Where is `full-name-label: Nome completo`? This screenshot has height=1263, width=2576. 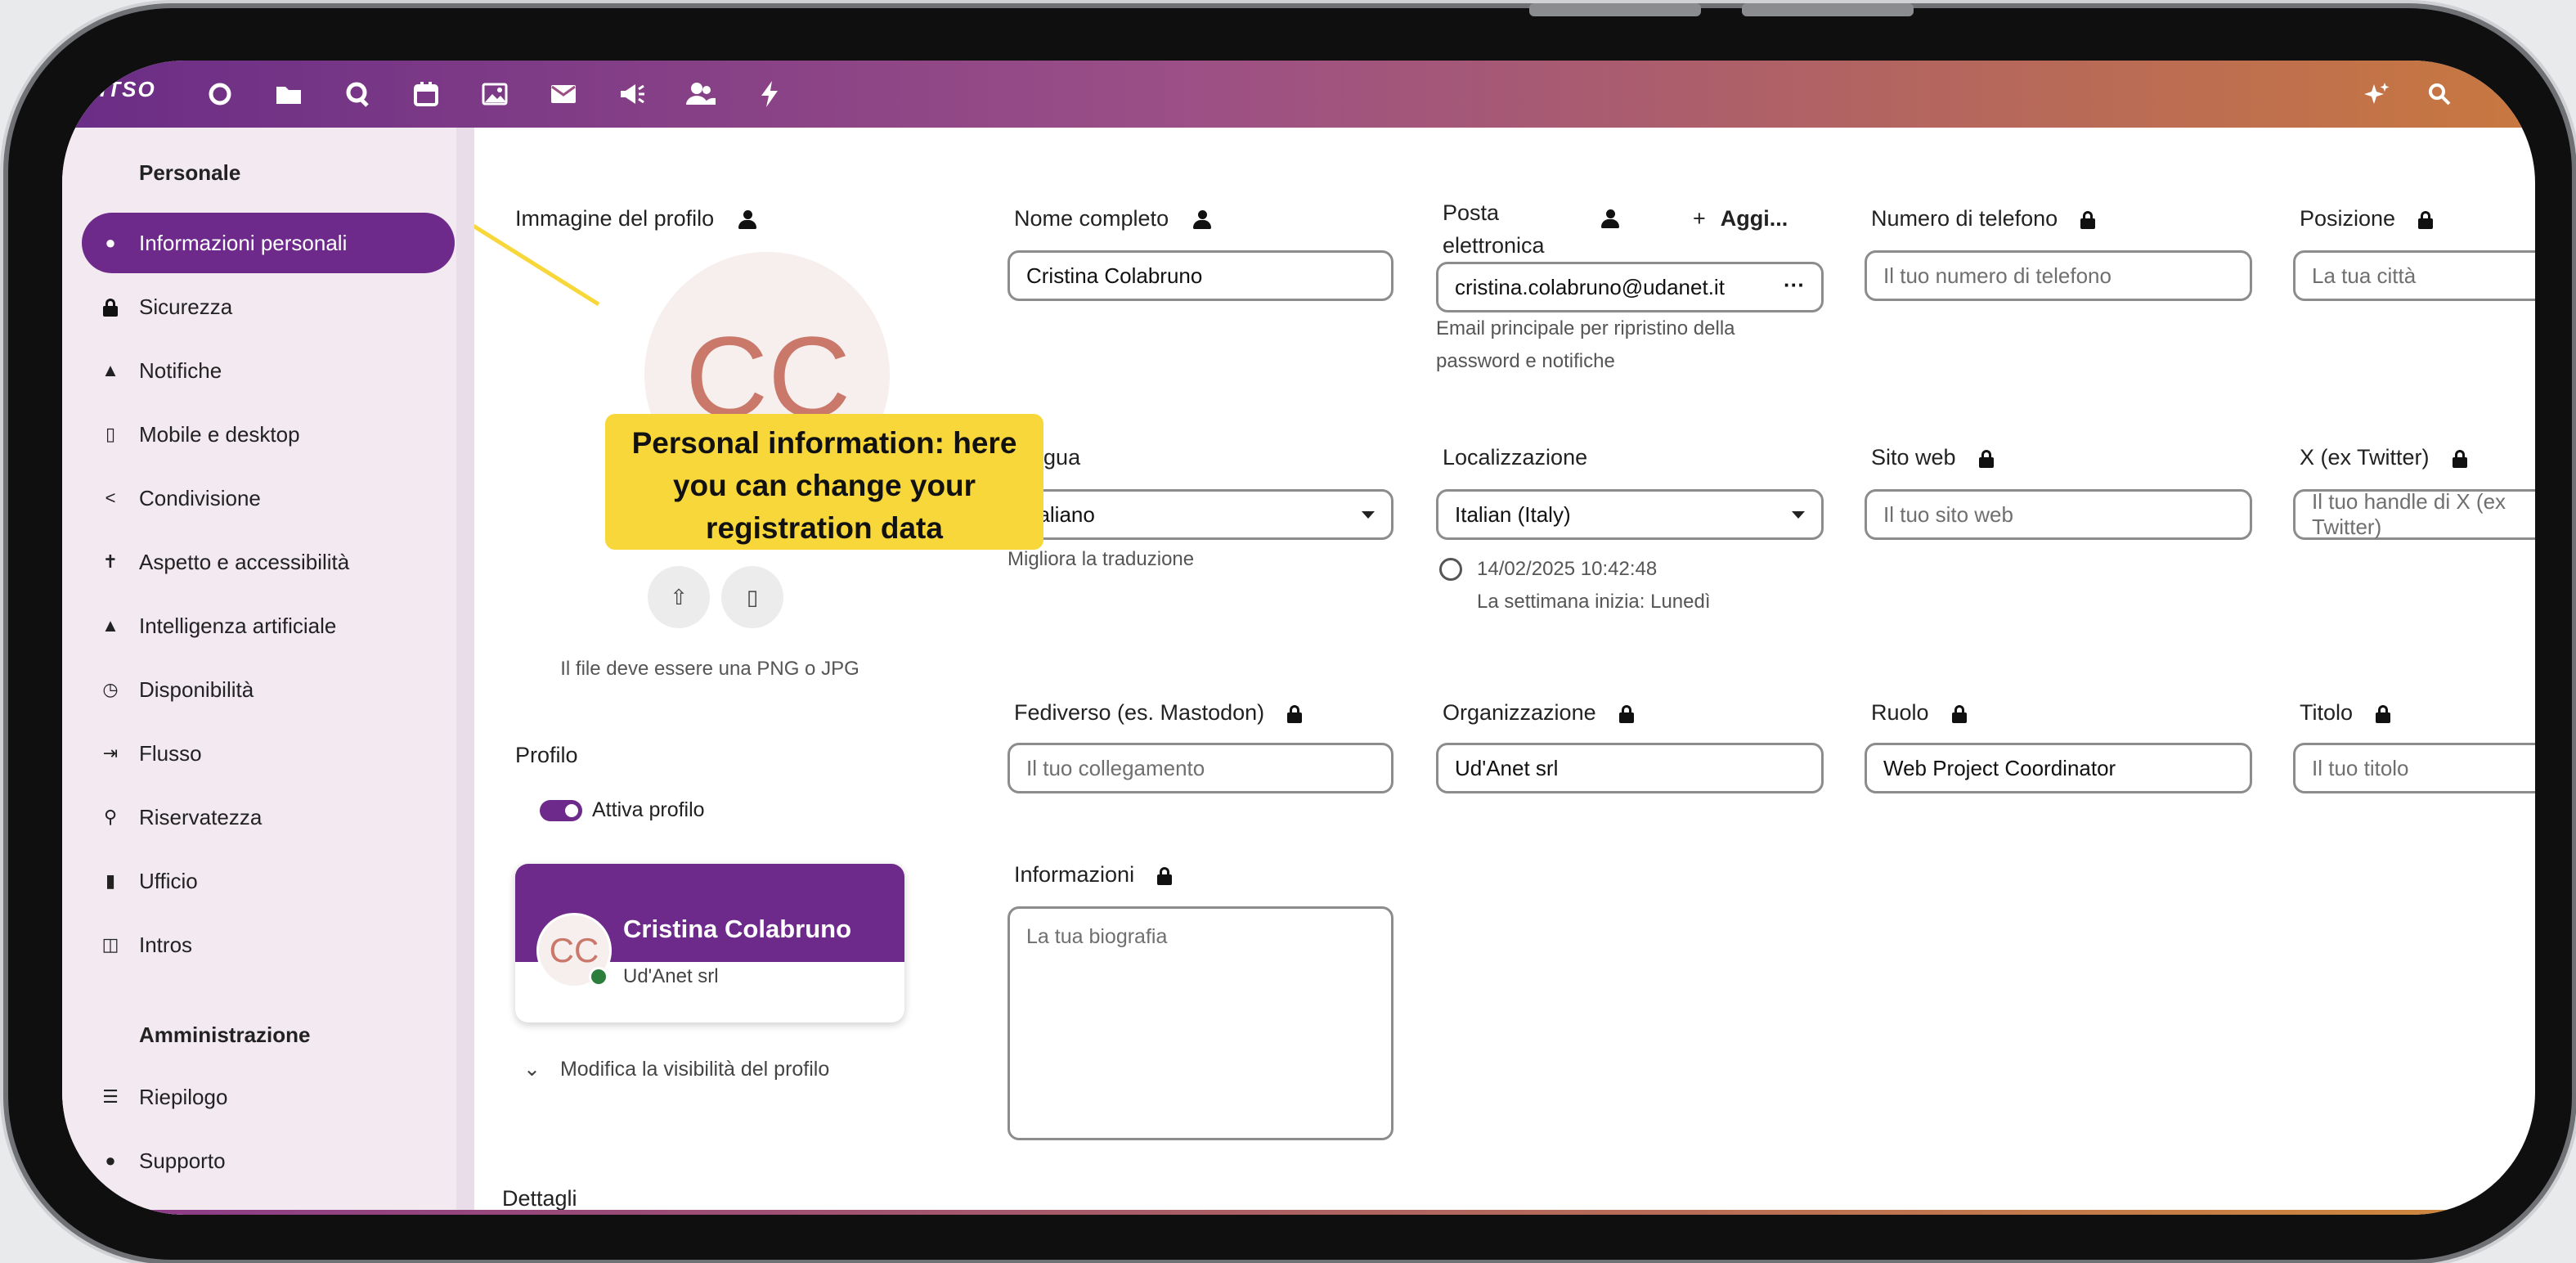 full-name-label: Nome completo is located at coordinates (1113, 218).